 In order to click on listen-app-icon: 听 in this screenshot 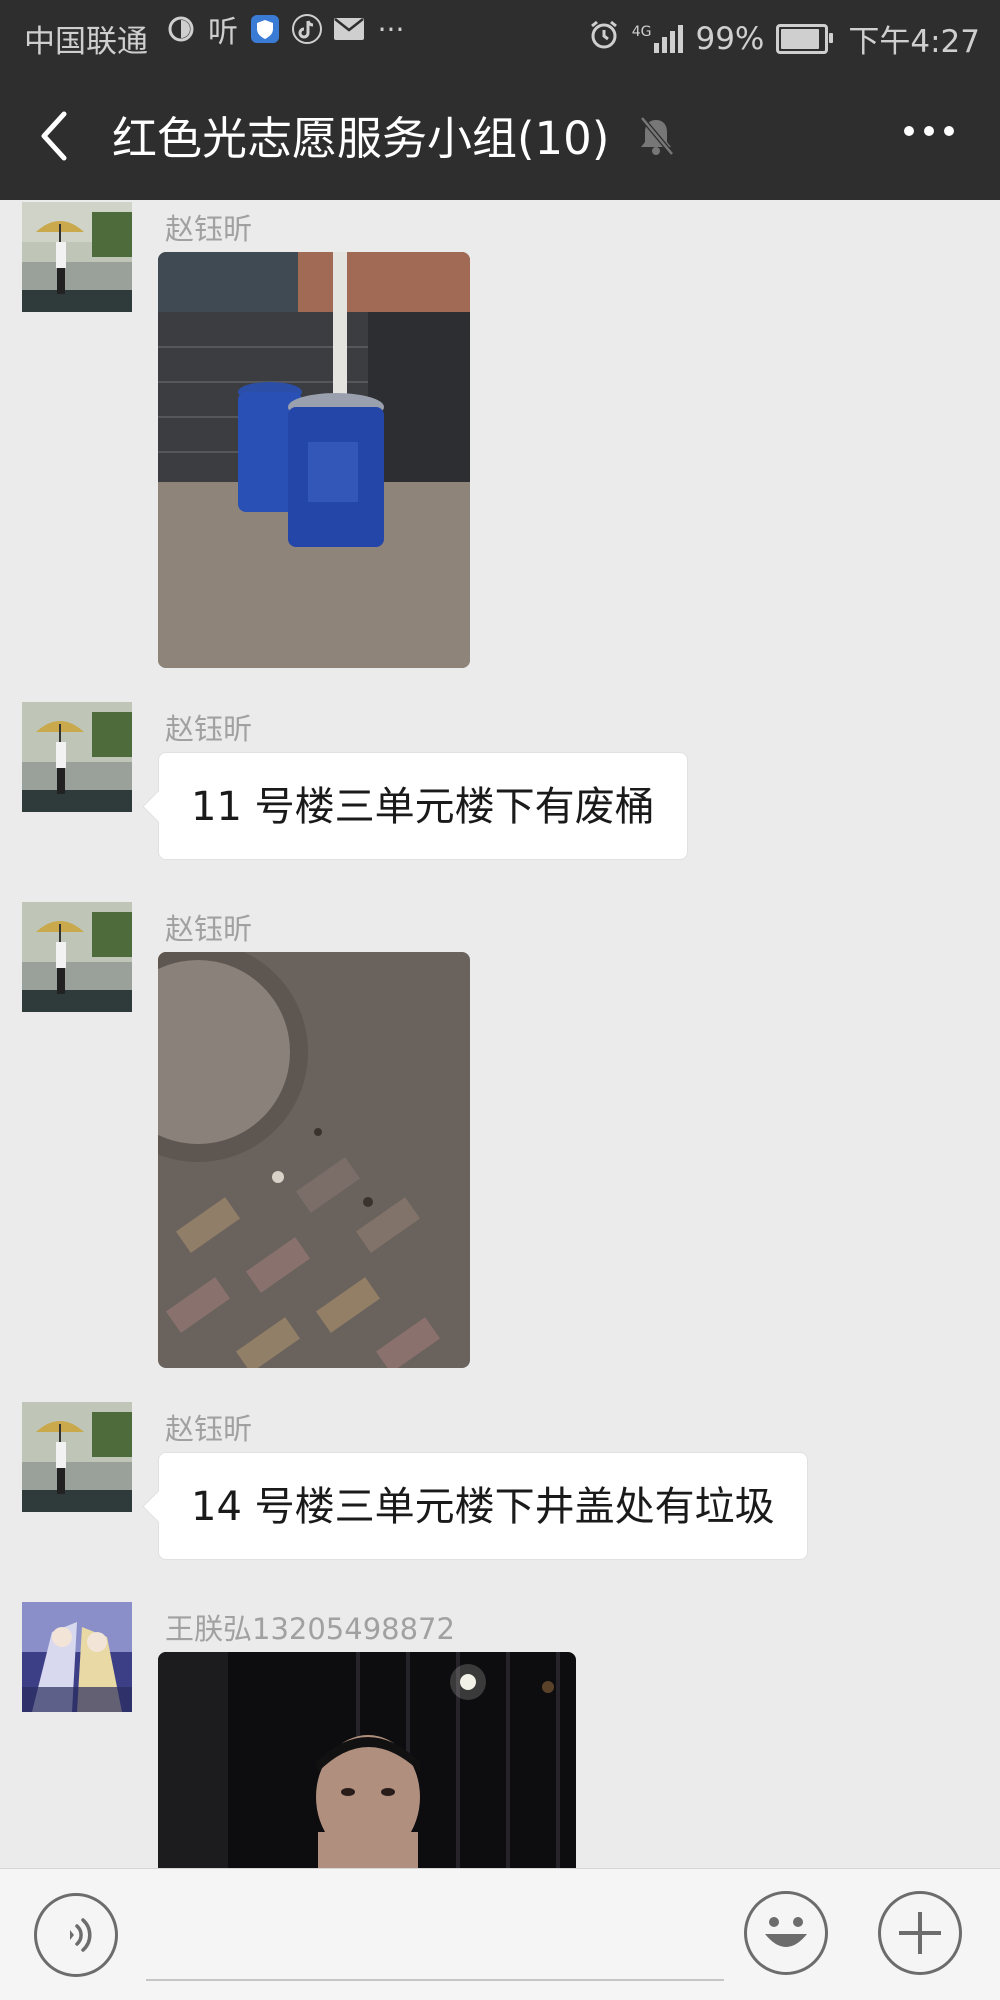, I will do `click(223, 32)`.